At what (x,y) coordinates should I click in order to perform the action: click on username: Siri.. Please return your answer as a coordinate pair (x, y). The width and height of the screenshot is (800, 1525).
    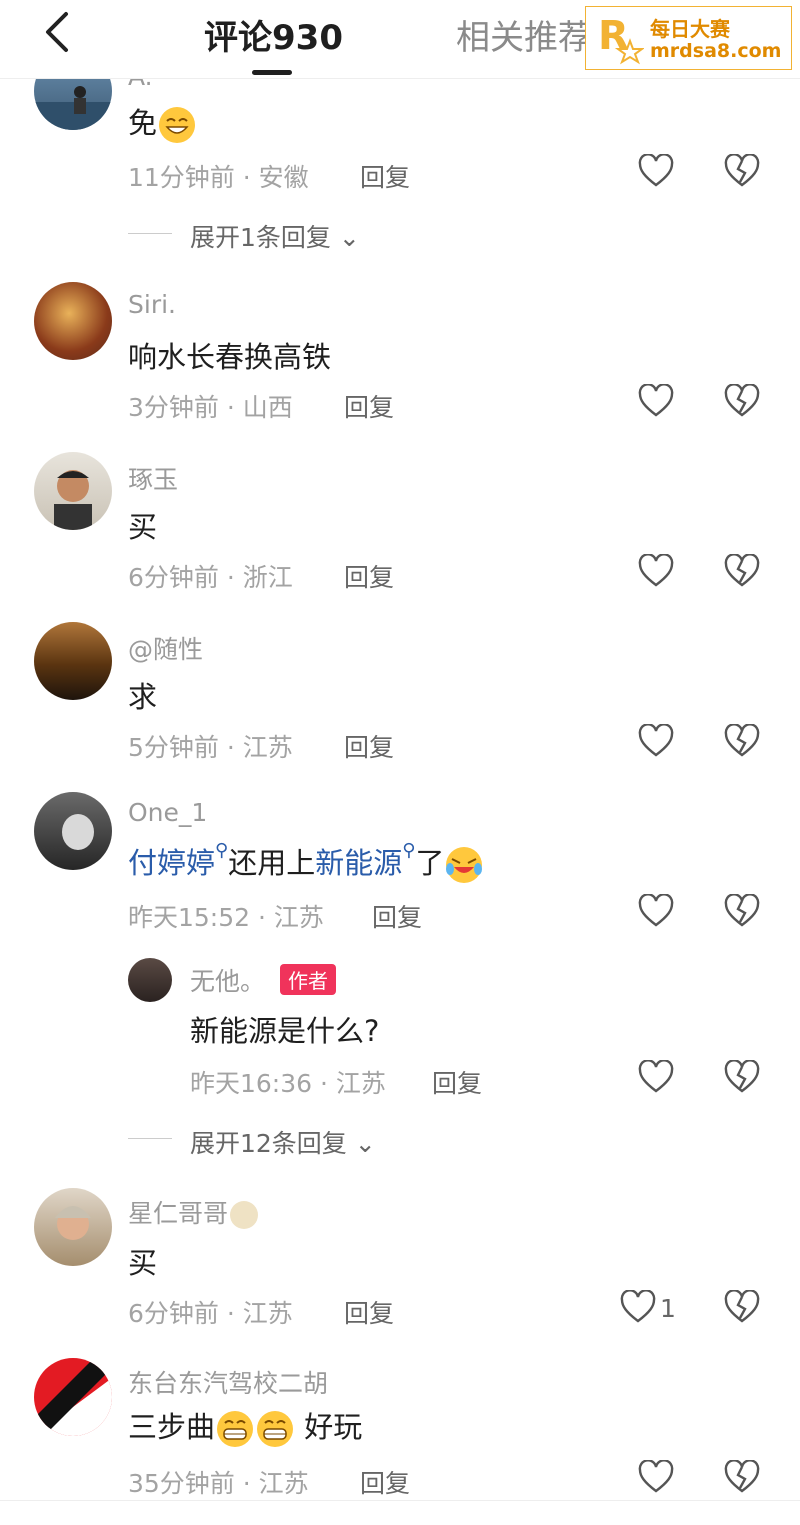
    Looking at the image, I should click on (152, 304).